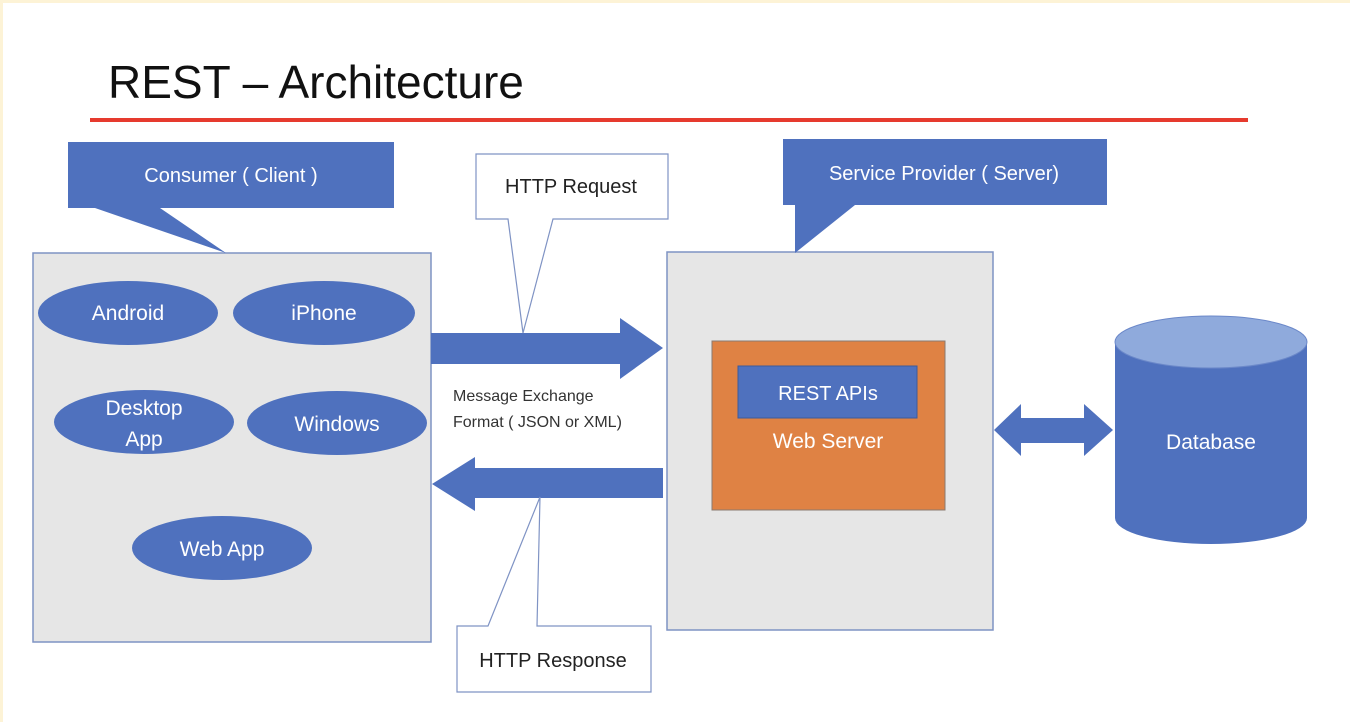 This screenshot has width=1350, height=722. I want to click on http-response-callout: HTTP Response, so click(554, 594).